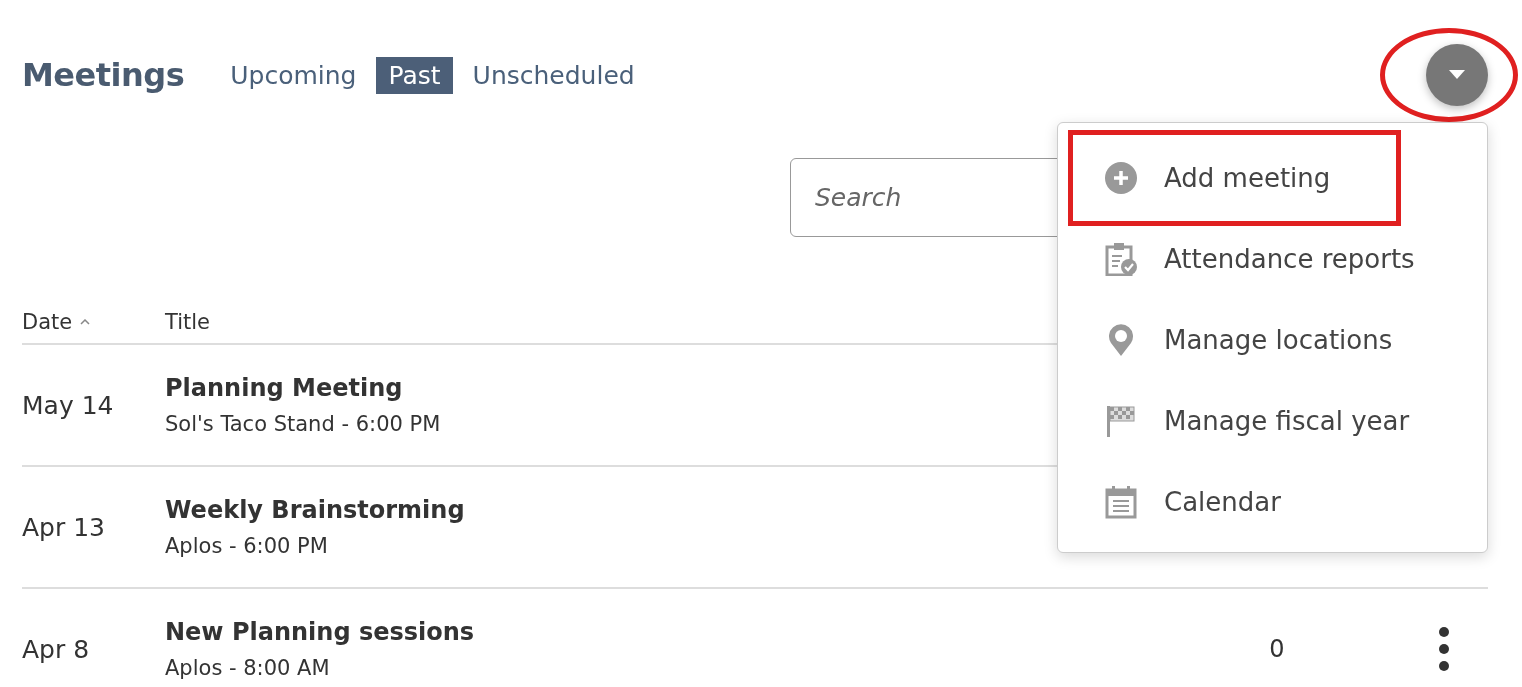 This screenshot has height=687, width=1522. What do you see at coordinates (1287, 420) in the screenshot?
I see `menu-item: Manage fiscal year` at bounding box center [1287, 420].